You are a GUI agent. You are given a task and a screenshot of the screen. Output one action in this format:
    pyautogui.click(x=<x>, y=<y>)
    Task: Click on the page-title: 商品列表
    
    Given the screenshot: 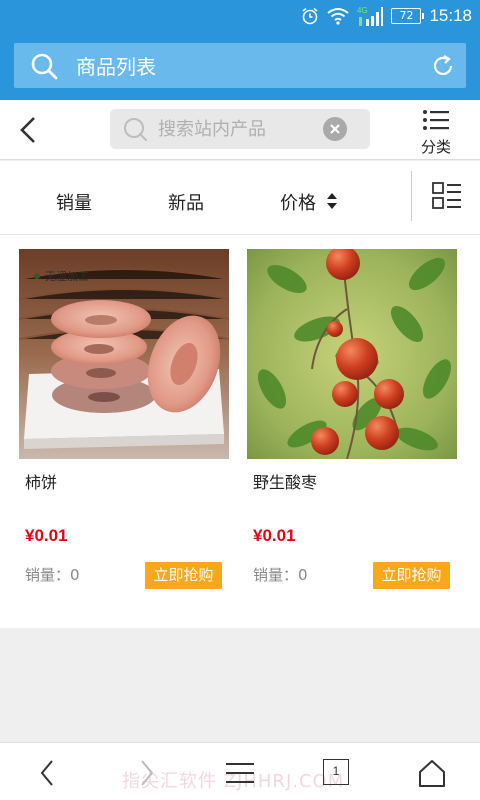 What is the action you would take?
    pyautogui.click(x=116, y=67)
    